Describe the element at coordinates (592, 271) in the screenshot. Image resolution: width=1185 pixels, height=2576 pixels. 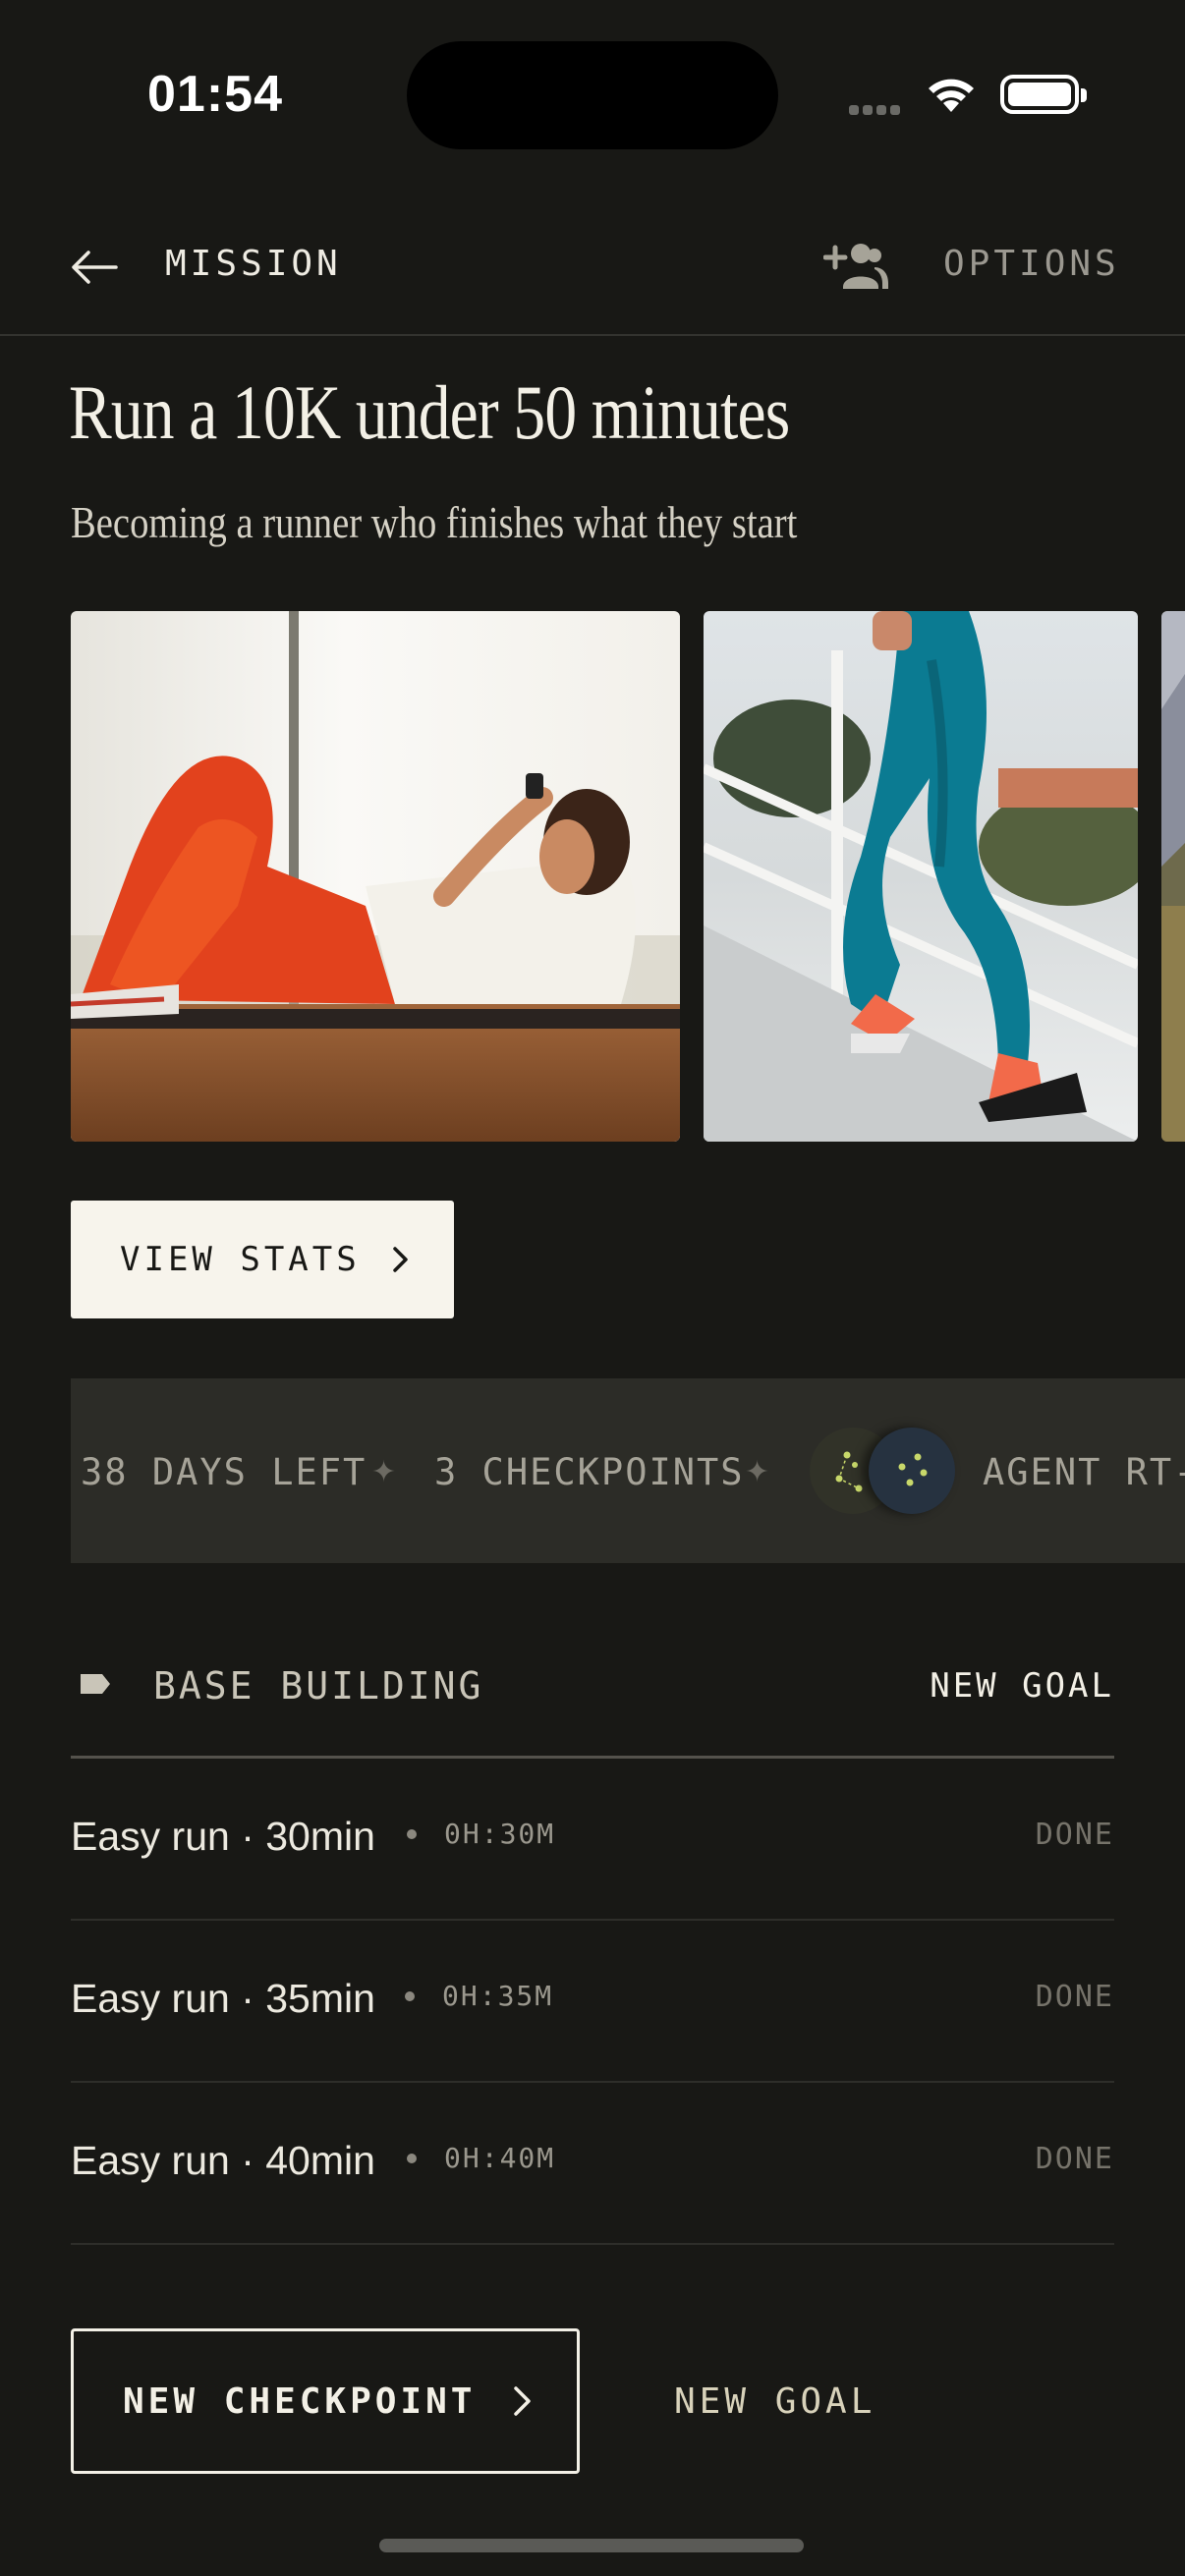
I see `top-nav-bar: MISSION OPTIONS` at that location.